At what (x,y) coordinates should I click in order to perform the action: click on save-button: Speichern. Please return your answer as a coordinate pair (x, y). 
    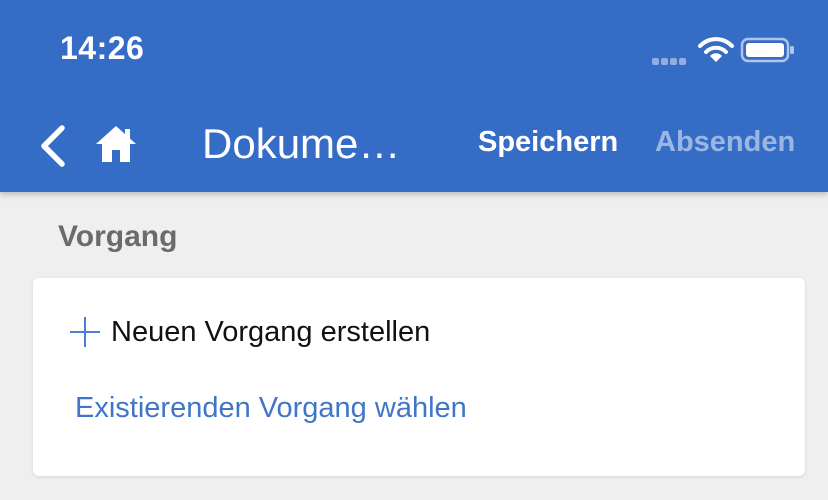
    Looking at the image, I should click on (548, 142).